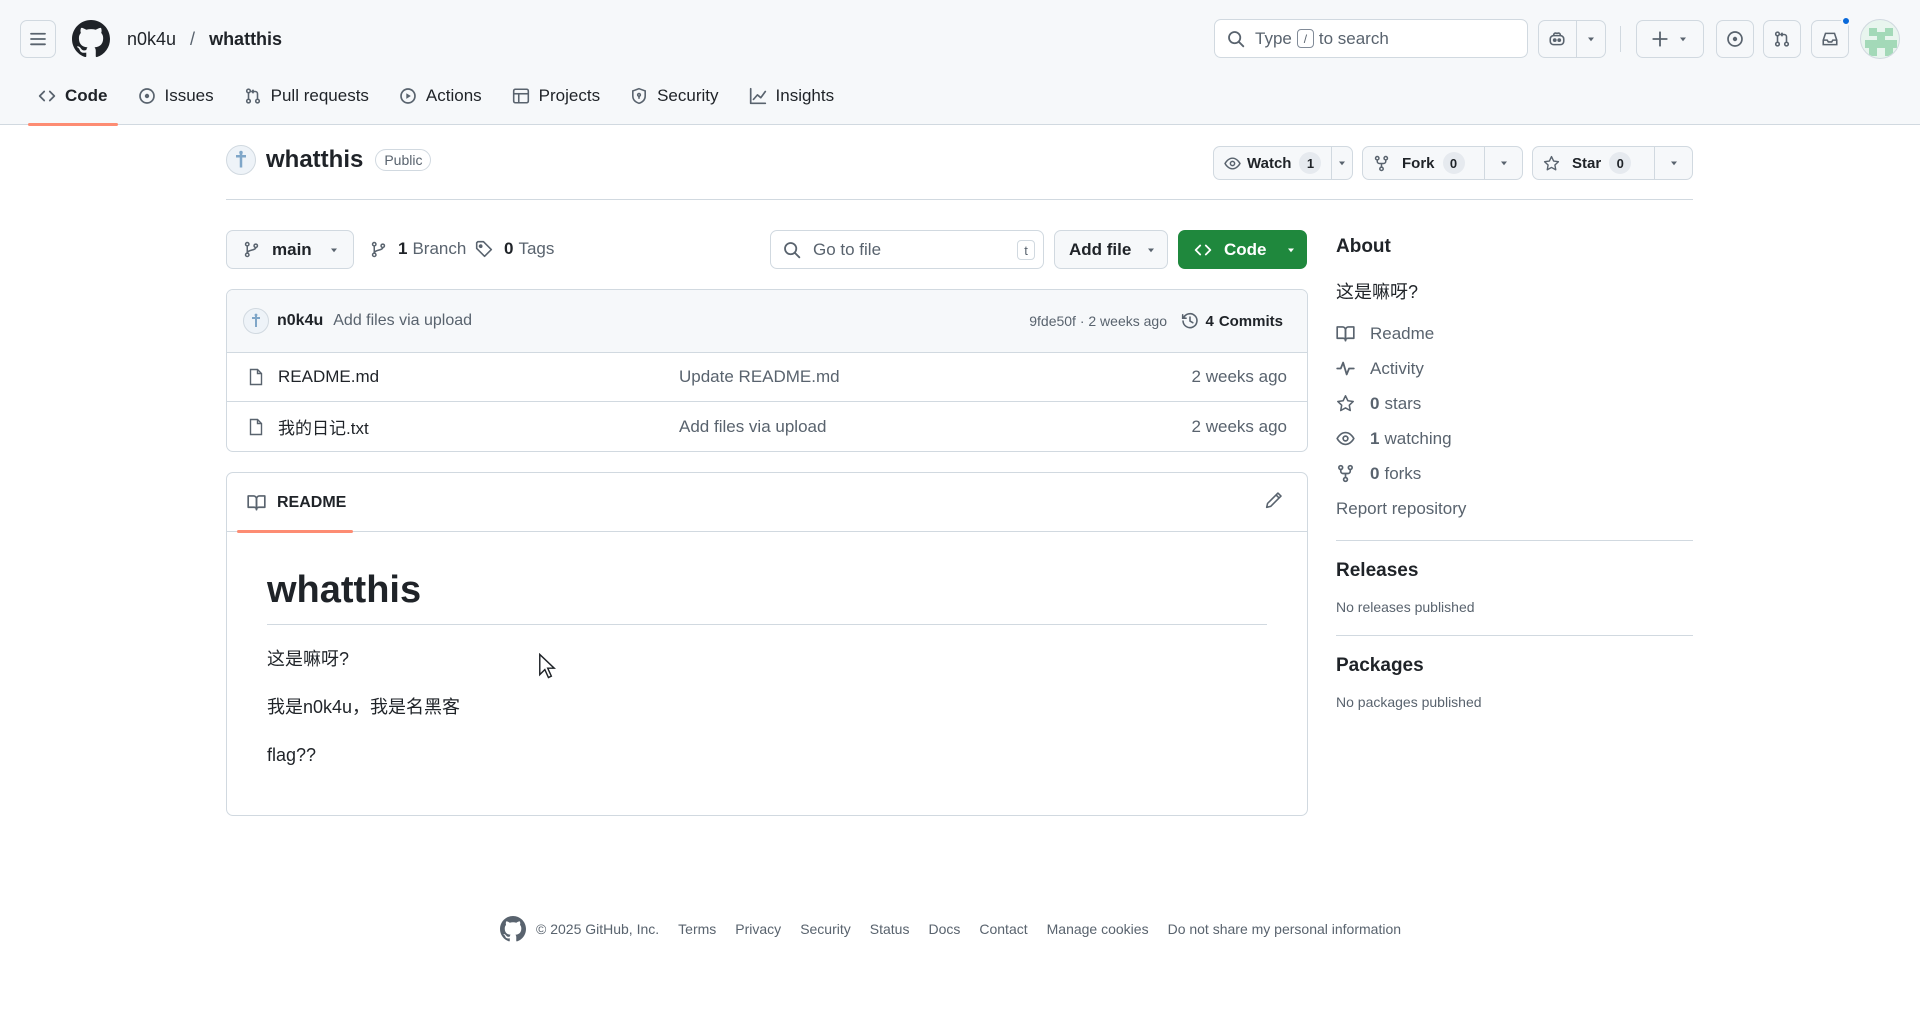 This screenshot has height=1017, width=1920. I want to click on copilot-button, so click(1557, 39).